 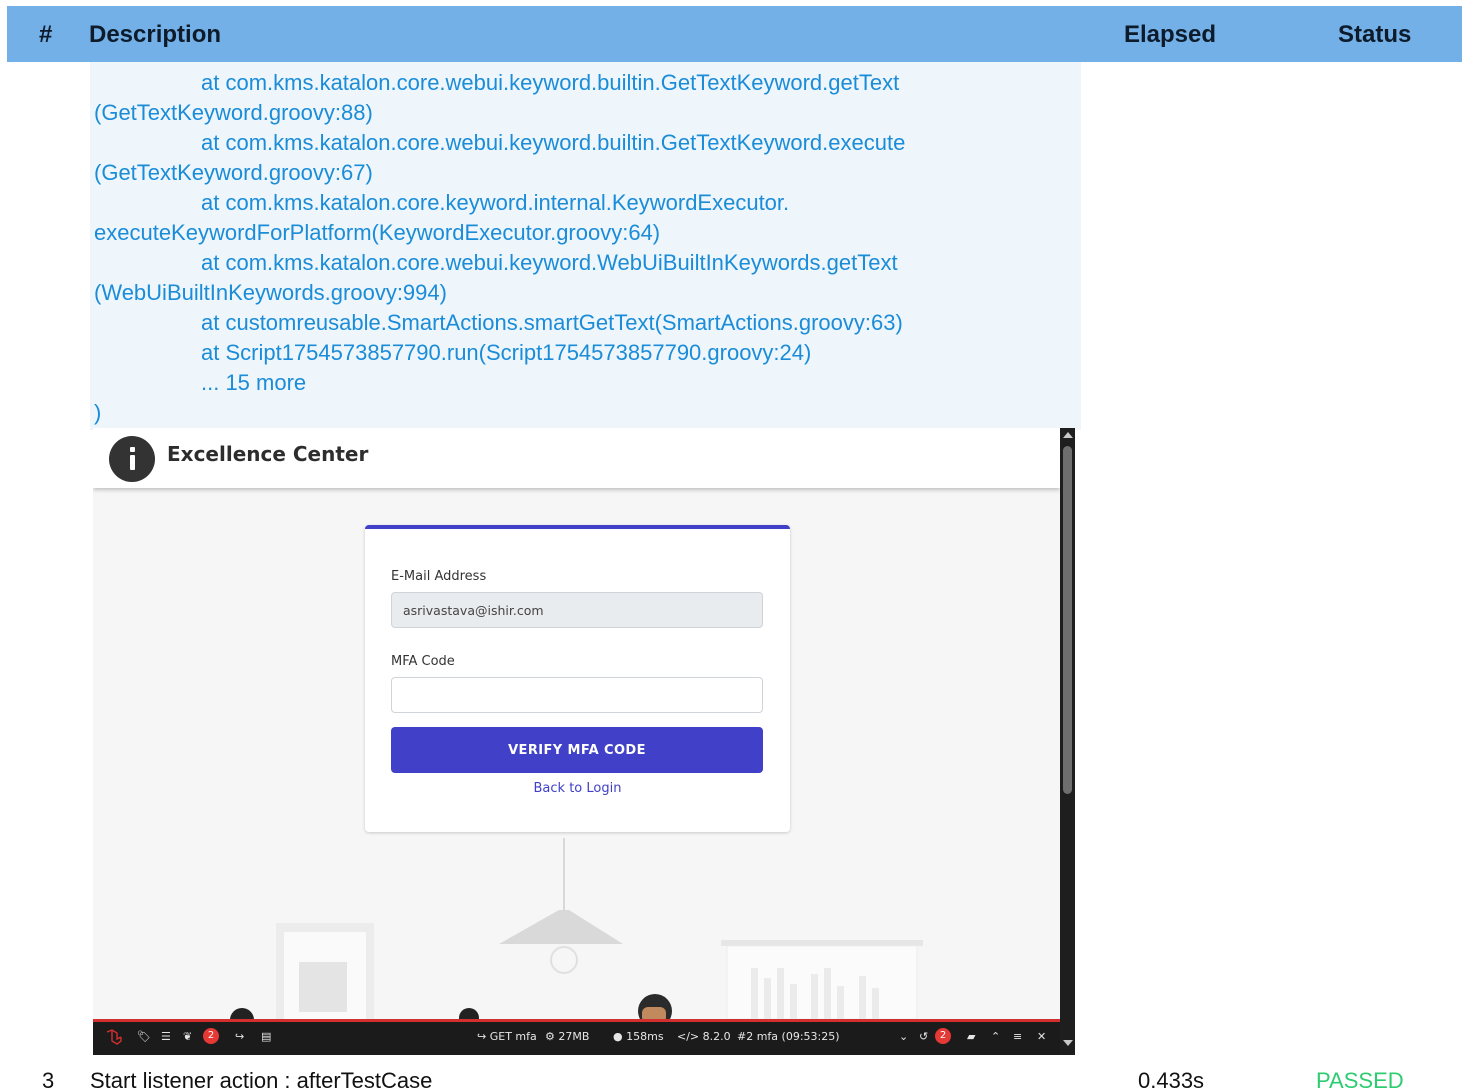 I want to click on header-description: Description, so click(x=155, y=34).